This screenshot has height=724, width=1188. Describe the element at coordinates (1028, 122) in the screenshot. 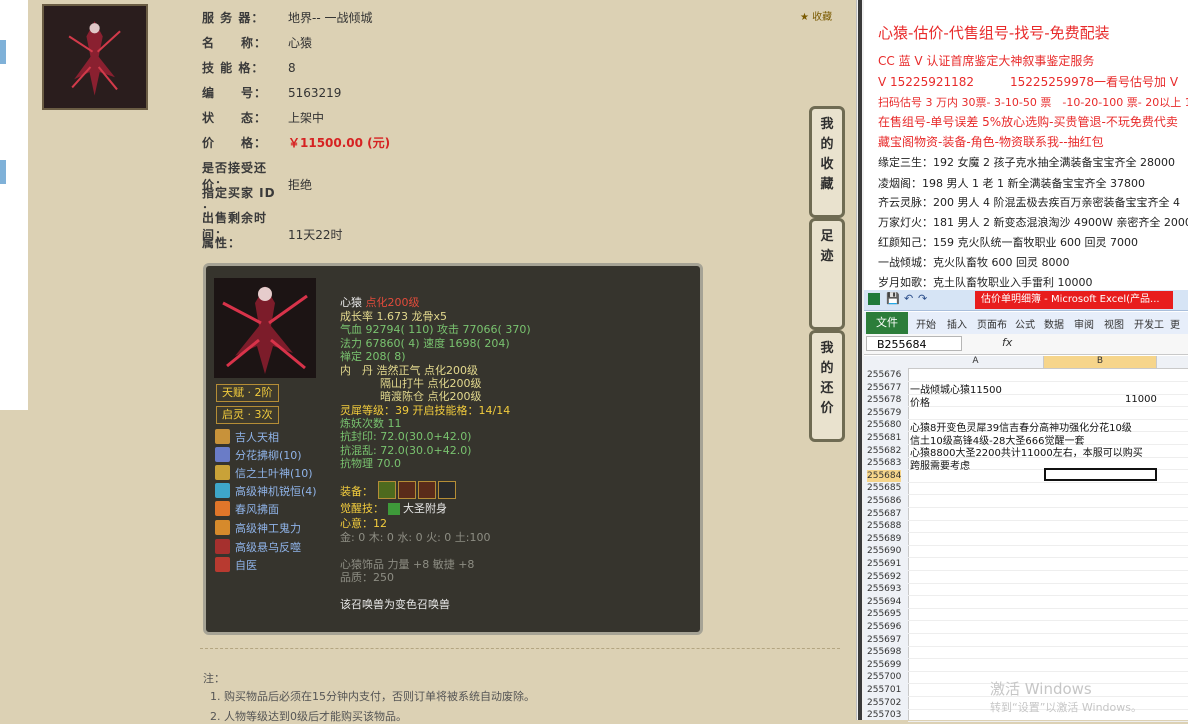

I see `ad-line-4: 在售组号-单号误差 5%放心选购-买贵管退-不玩免费代卖` at that location.